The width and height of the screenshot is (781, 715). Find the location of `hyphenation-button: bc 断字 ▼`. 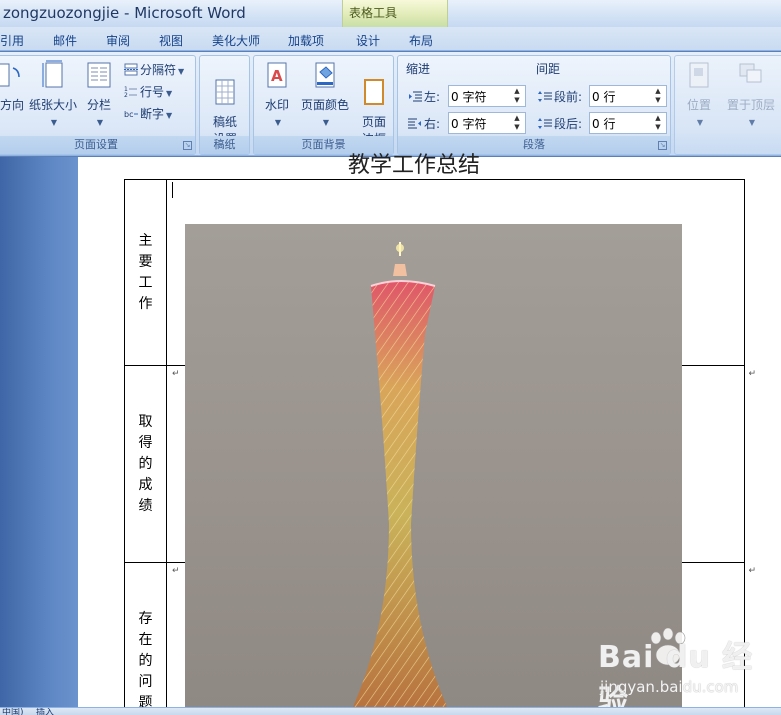

hyphenation-button: bc 断字 ▼ is located at coordinates (148, 114).